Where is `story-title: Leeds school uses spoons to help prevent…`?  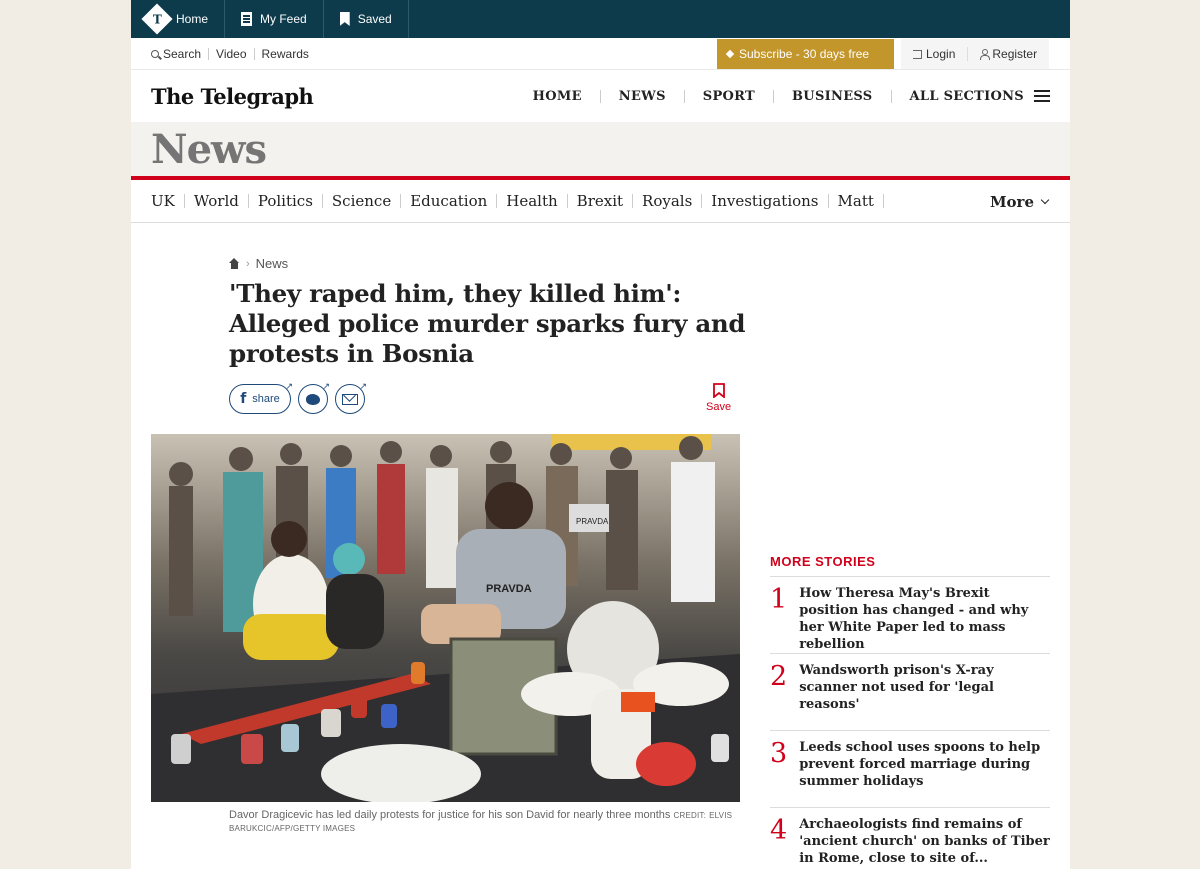
story-title: Leeds school uses spoons to help prevent… is located at coordinates (924, 773).